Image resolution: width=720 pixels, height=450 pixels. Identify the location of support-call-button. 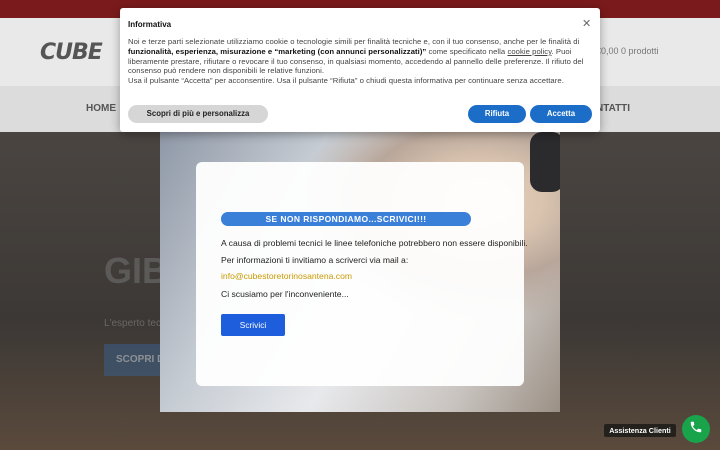
(696, 429).